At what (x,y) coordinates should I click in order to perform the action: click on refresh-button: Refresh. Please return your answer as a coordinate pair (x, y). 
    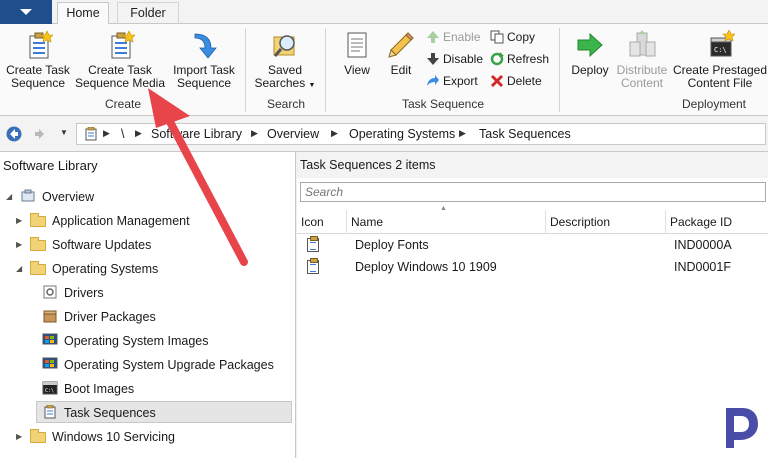
    Looking at the image, I should click on (519, 59).